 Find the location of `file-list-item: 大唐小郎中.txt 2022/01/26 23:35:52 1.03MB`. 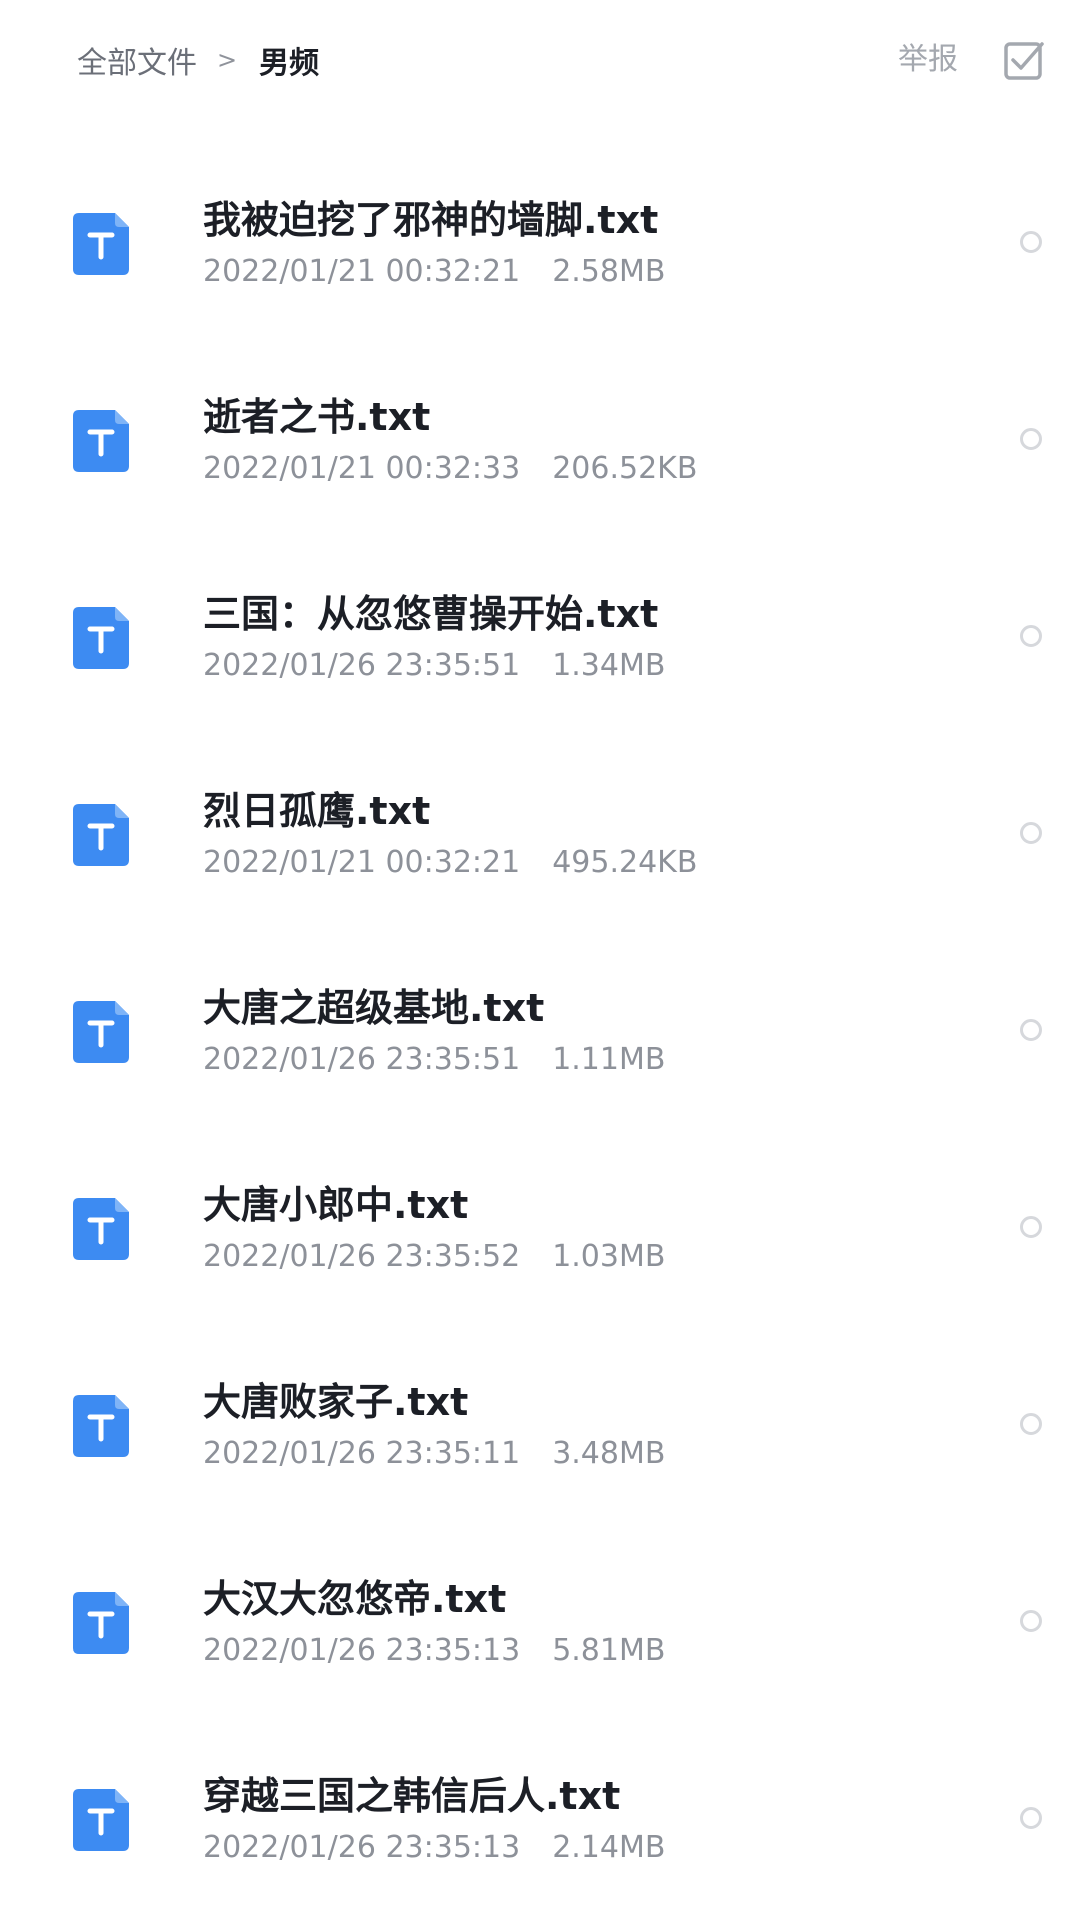

file-list-item: 大唐小郎中.txt 2022/01/26 23:35:52 1.03MB is located at coordinates (540, 1228).